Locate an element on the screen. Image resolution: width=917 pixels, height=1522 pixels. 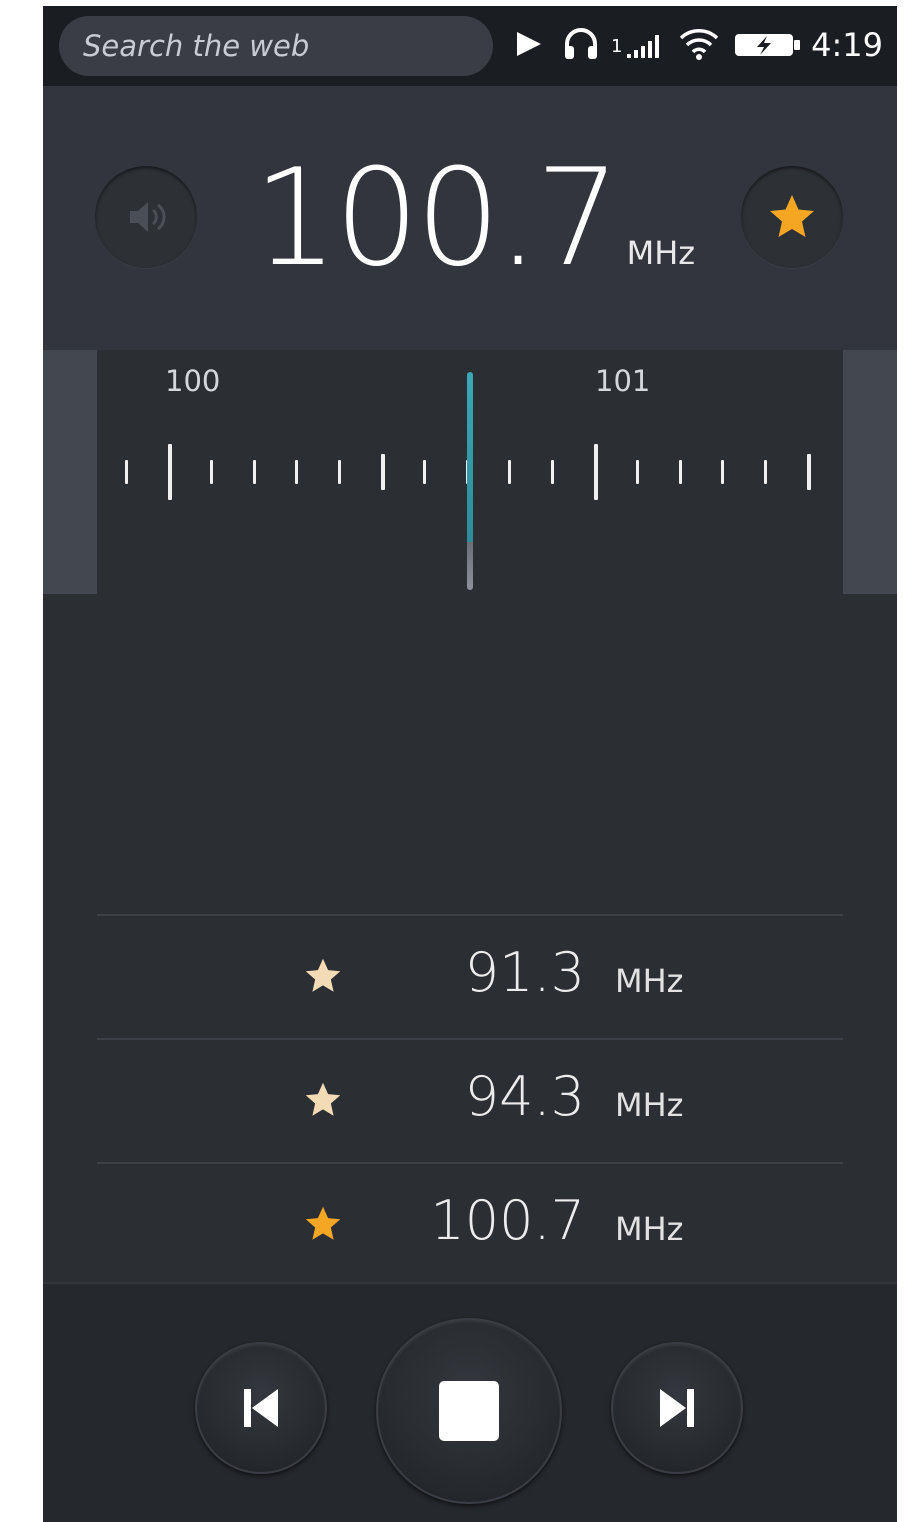
previous-button is located at coordinates (261, 1408).